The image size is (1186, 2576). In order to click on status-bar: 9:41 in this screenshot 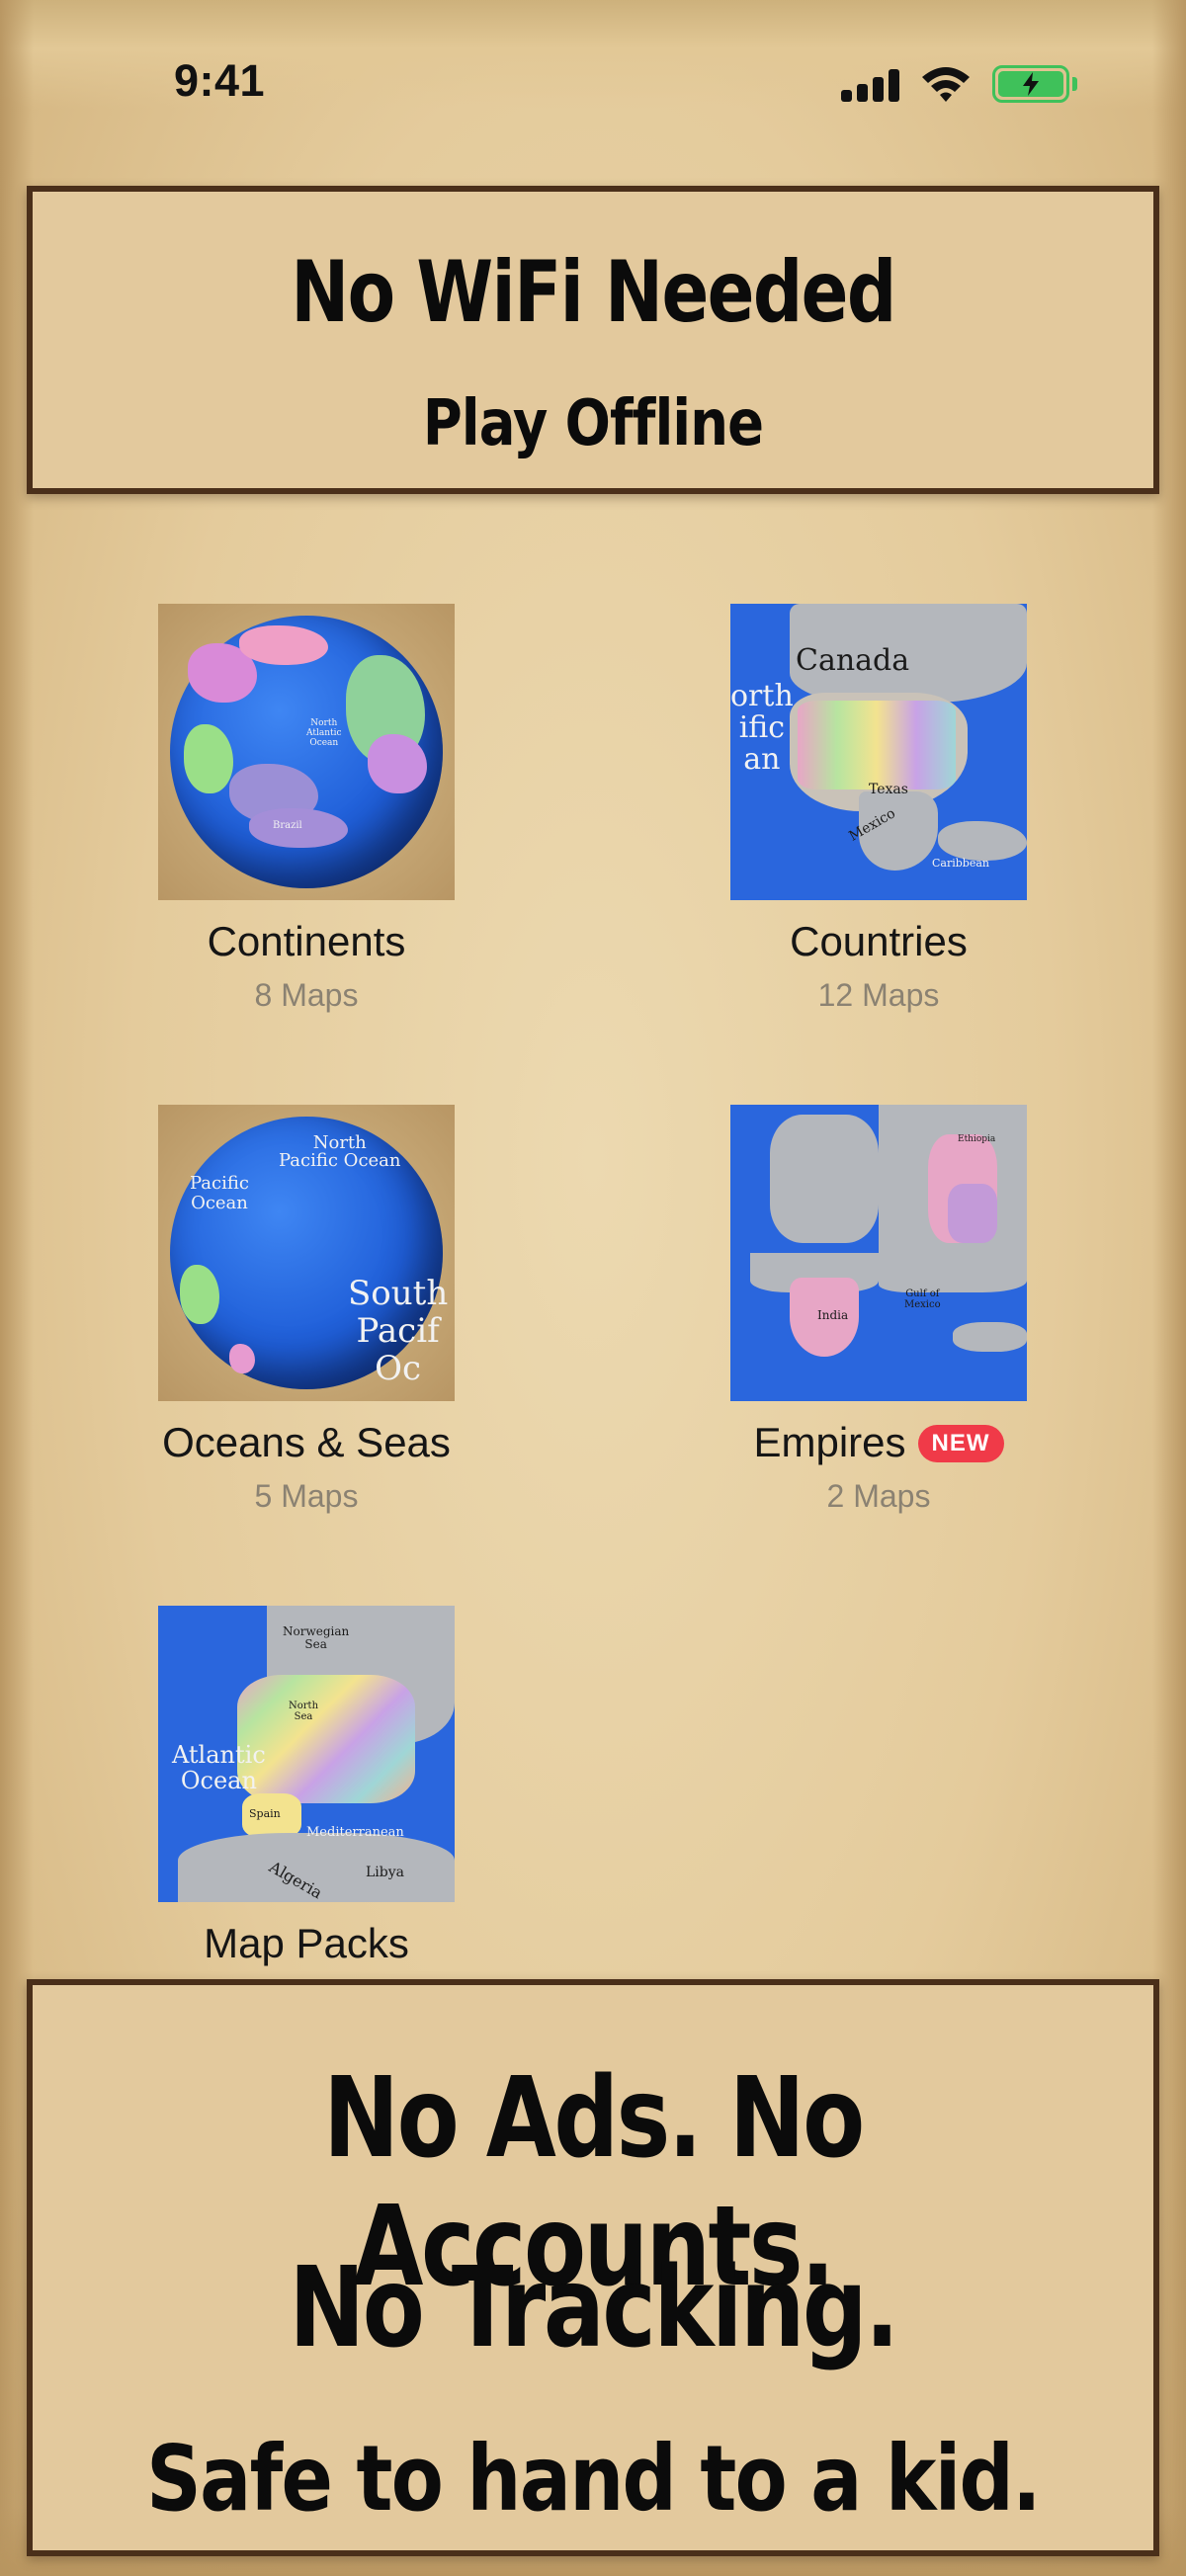, I will do `click(593, 54)`.